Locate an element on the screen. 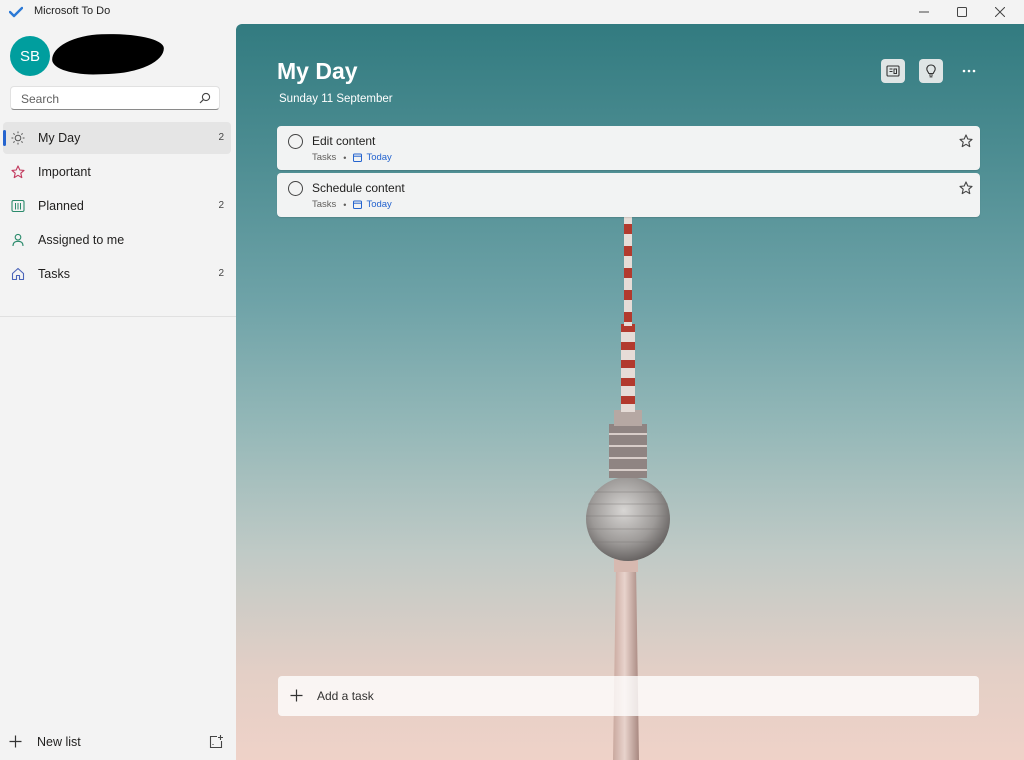 The height and width of the screenshot is (760, 1024). window-title: Microsoft To Do is located at coordinates (72, 11).